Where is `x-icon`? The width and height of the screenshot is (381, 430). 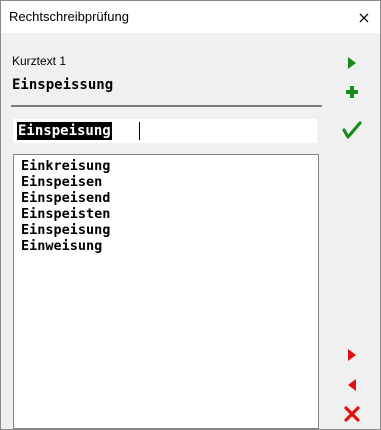
x-icon is located at coordinates (352, 414).